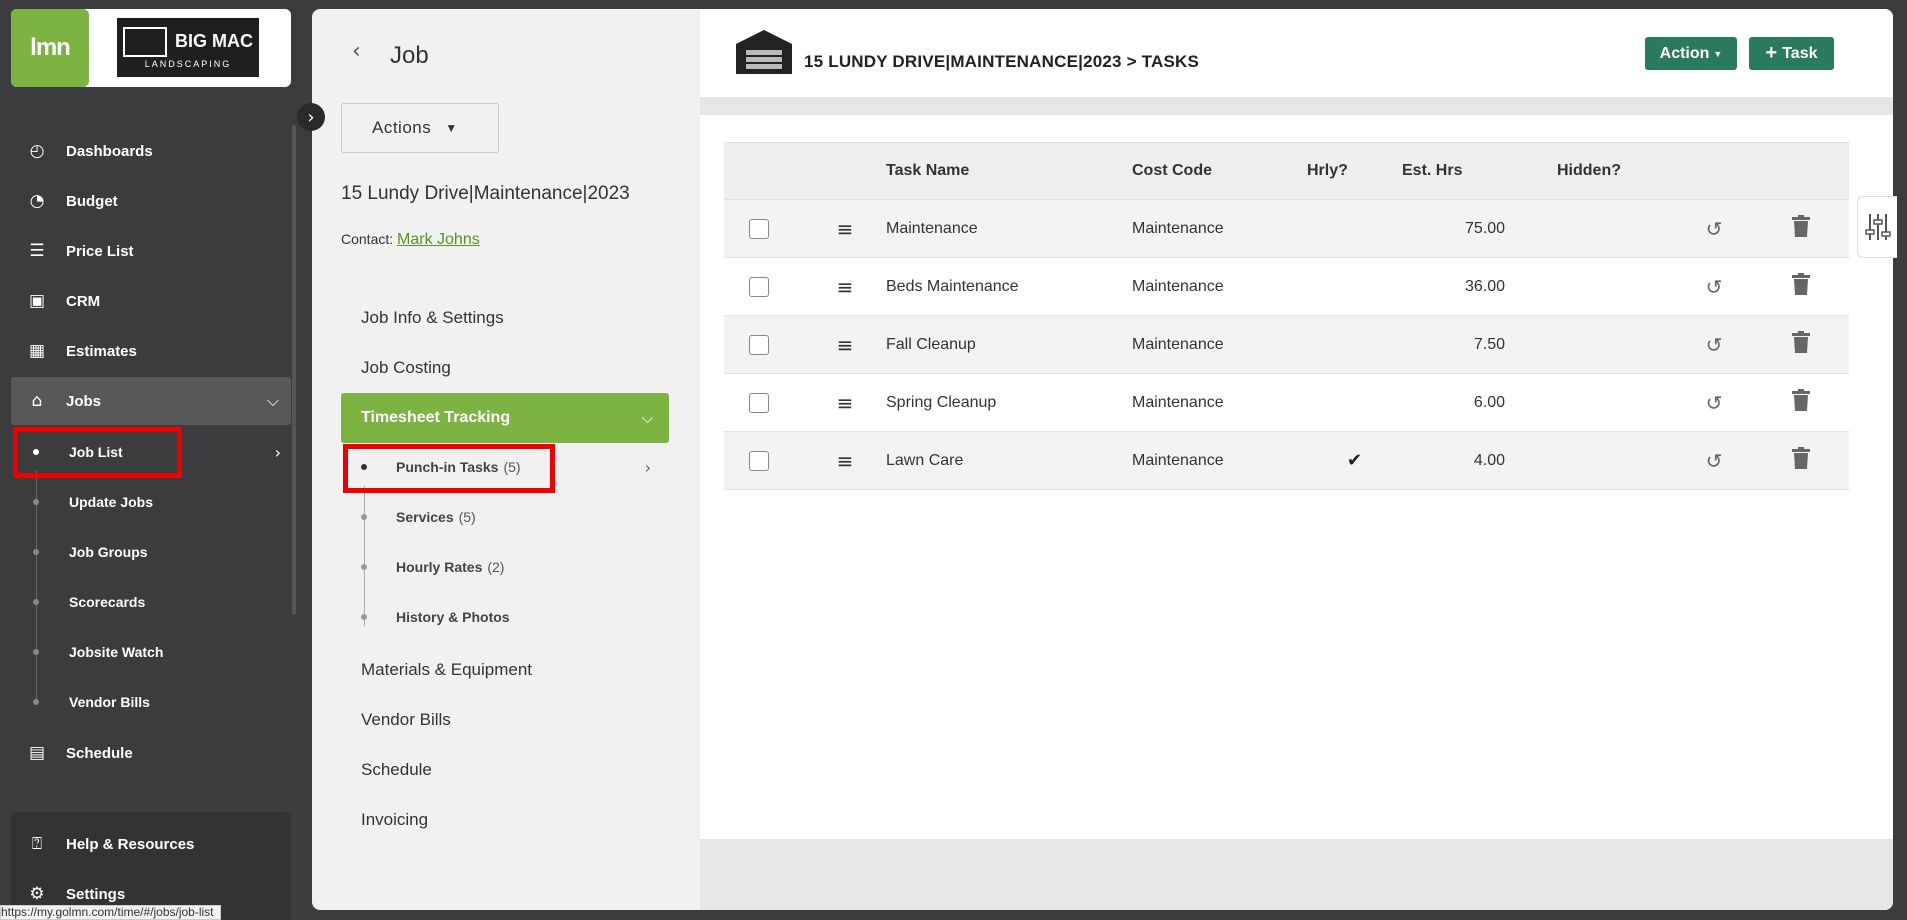 The height and width of the screenshot is (920, 1907). Describe the element at coordinates (1354, 171) in the screenshot. I see `header-hourly: Hrly?` at that location.